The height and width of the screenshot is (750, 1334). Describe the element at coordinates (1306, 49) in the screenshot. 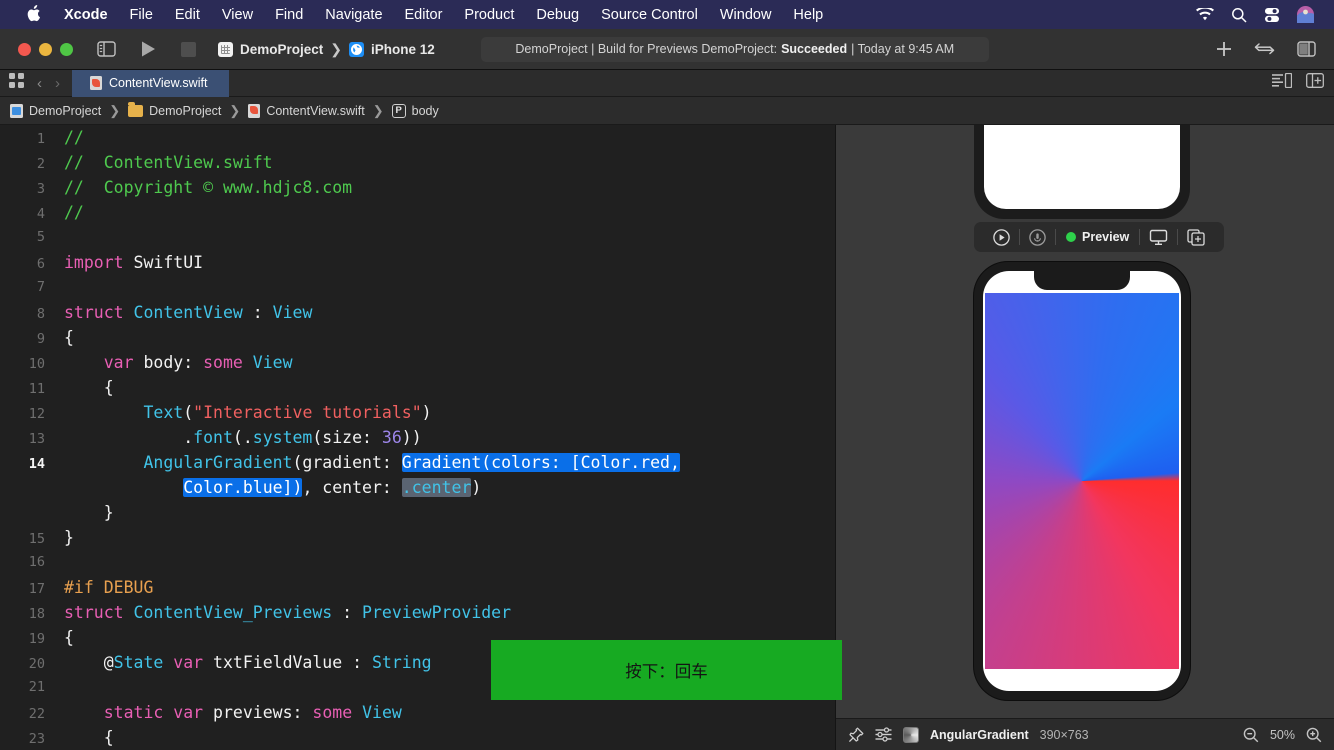

I see `inspector-toggle-icon` at that location.